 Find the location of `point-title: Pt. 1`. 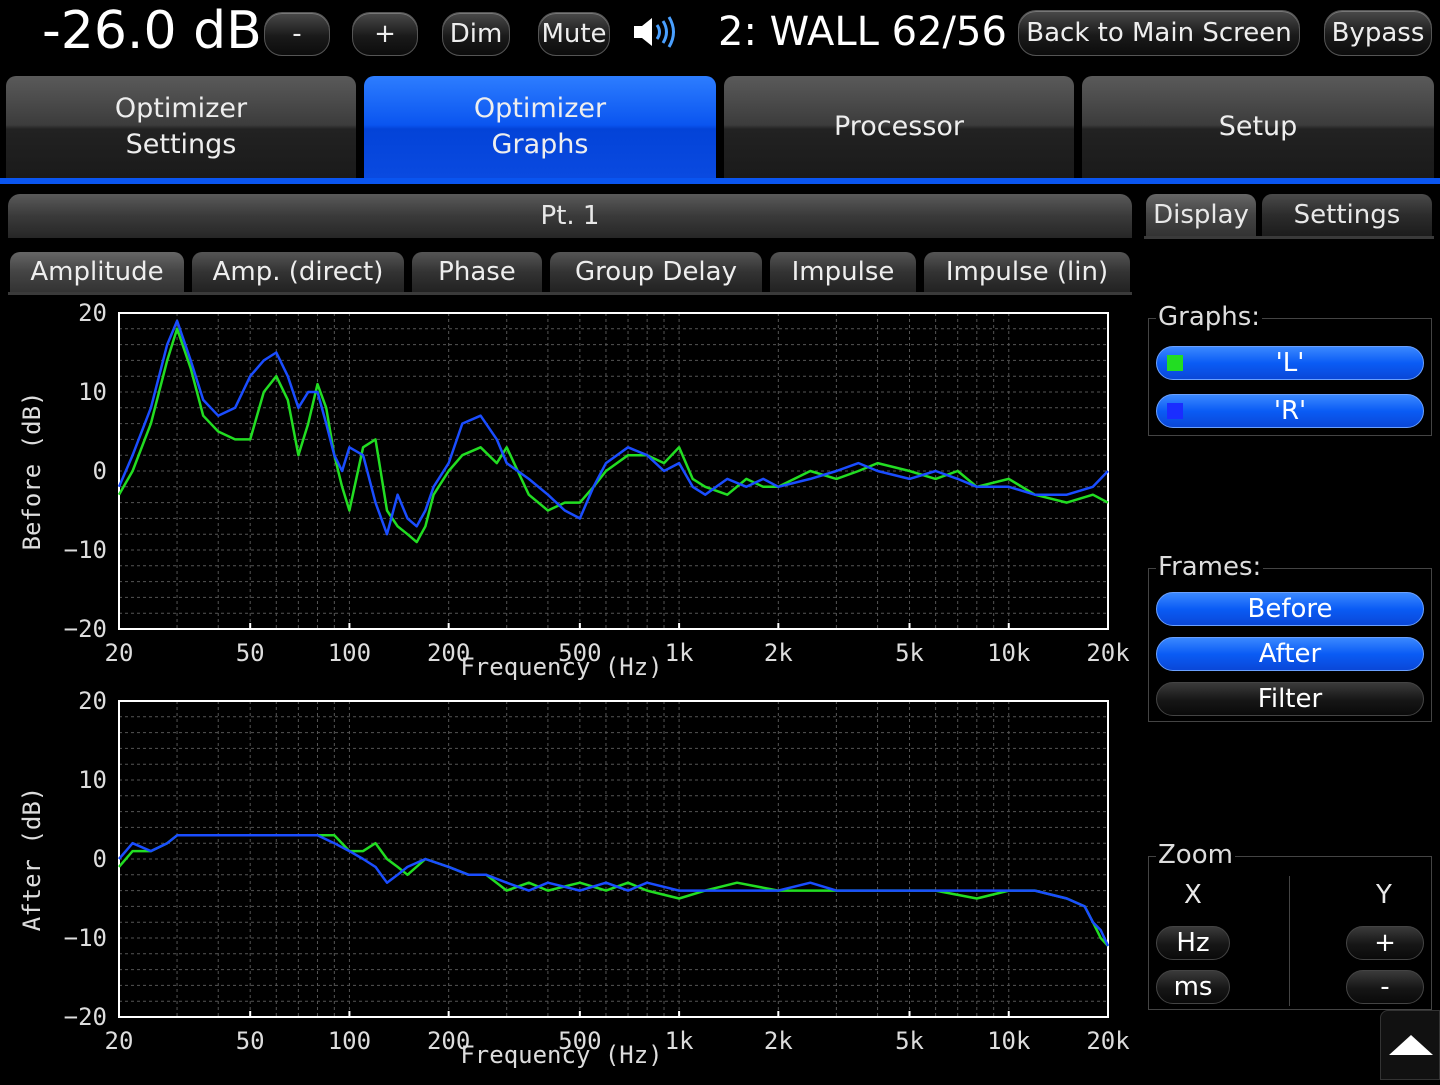

point-title: Pt. 1 is located at coordinates (570, 216).